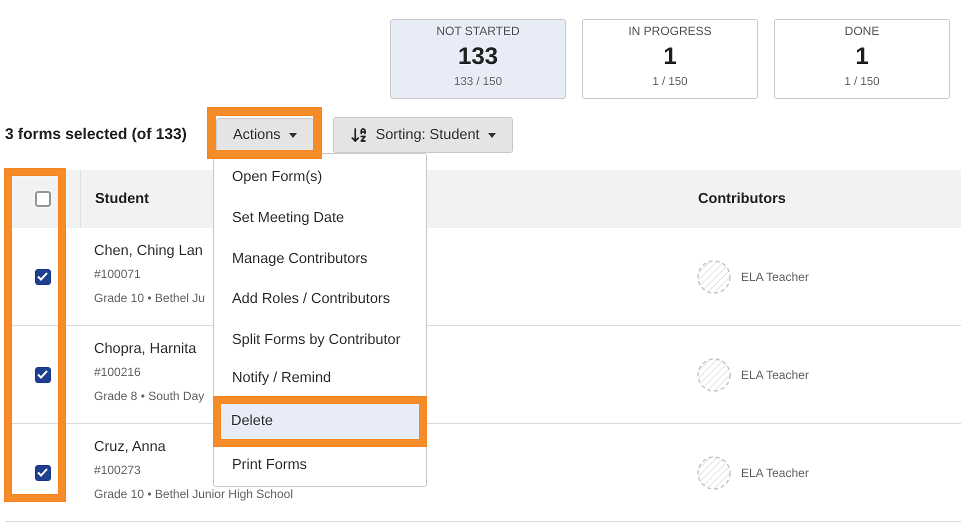 This screenshot has width=961, height=524. What do you see at coordinates (145, 349) in the screenshot?
I see `student-name: Chopra, Harnita` at bounding box center [145, 349].